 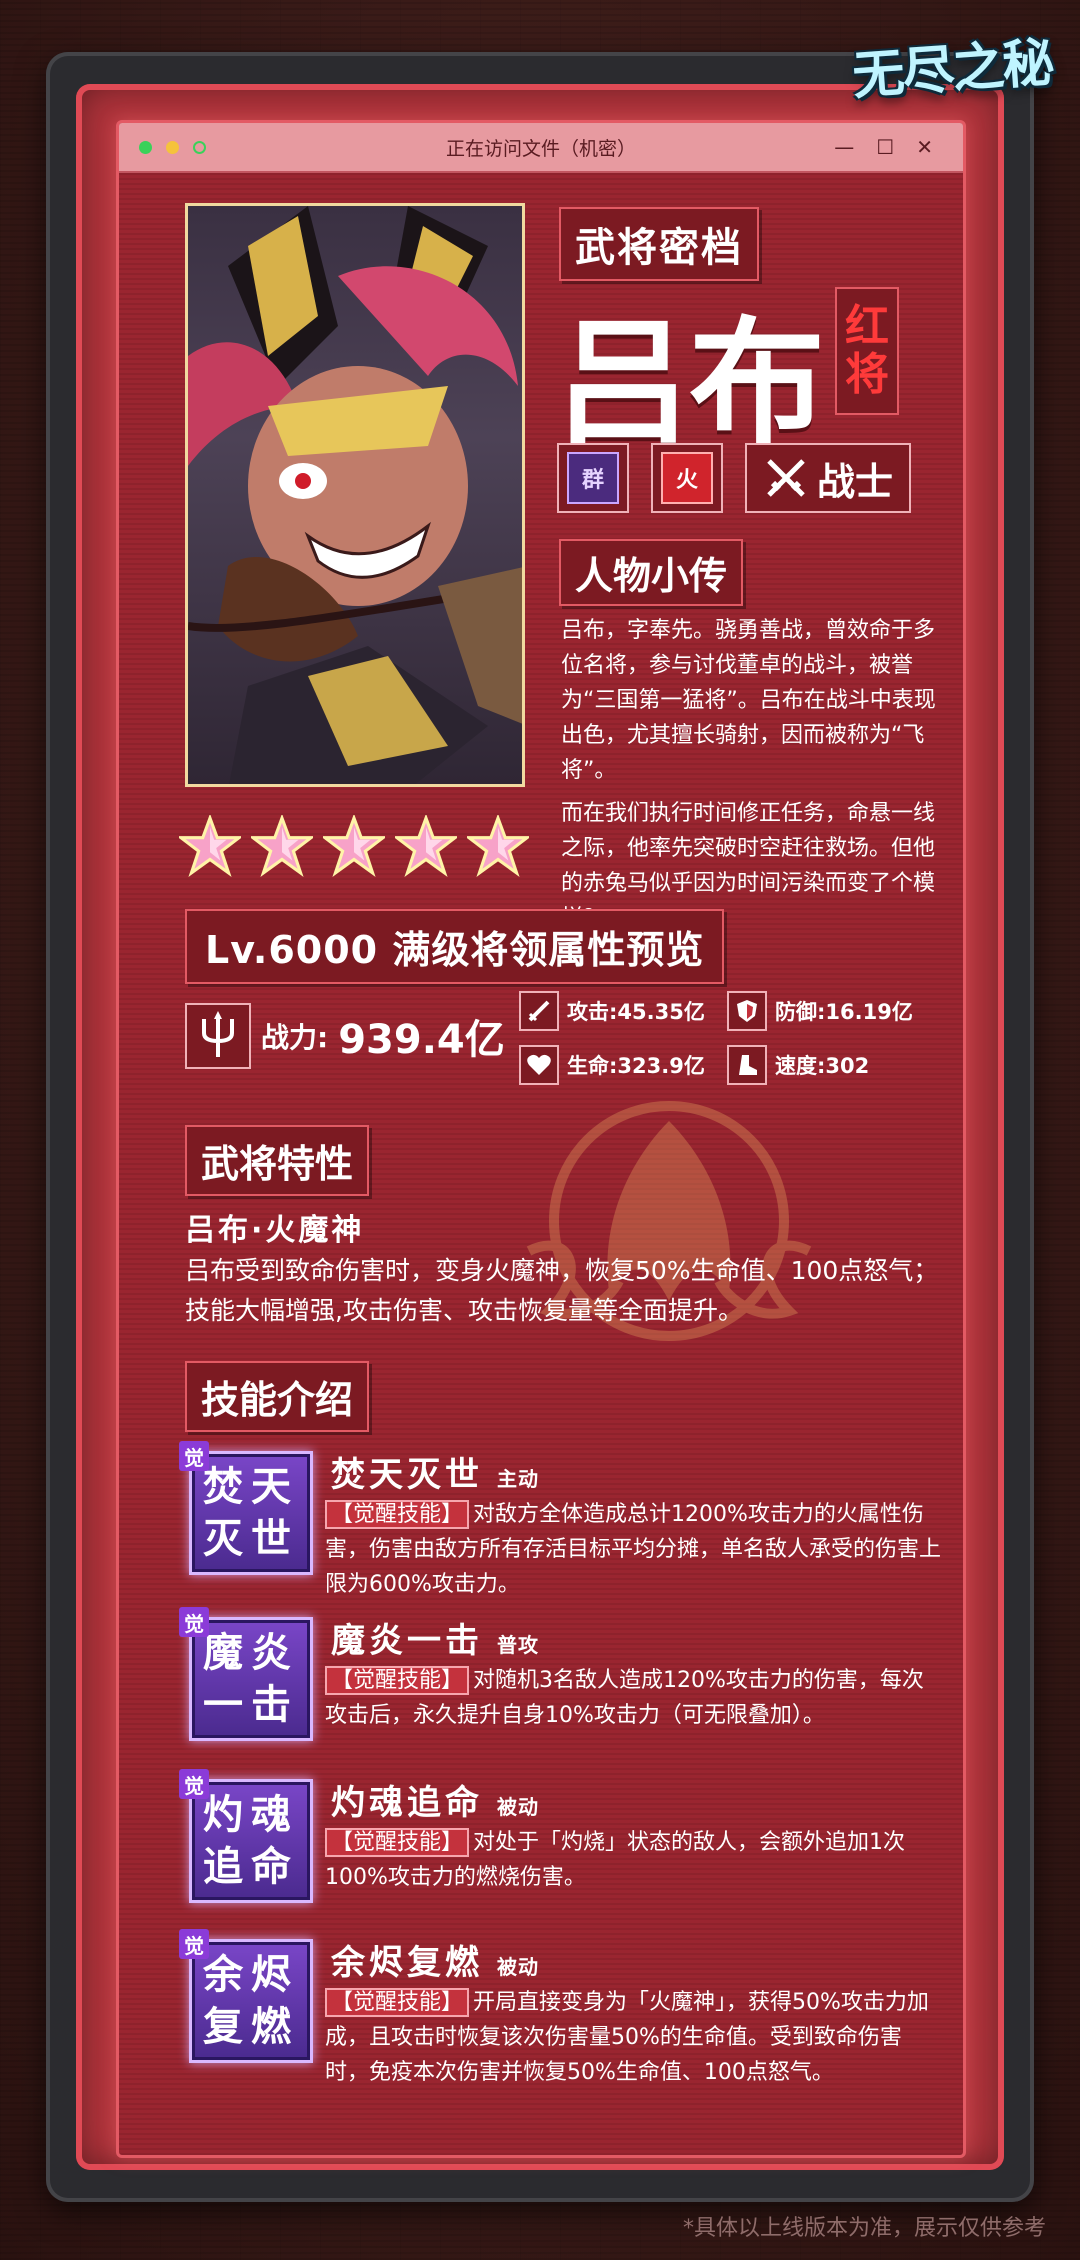 I want to click on skill-icon-text: 一击, so click(x=251, y=1705).